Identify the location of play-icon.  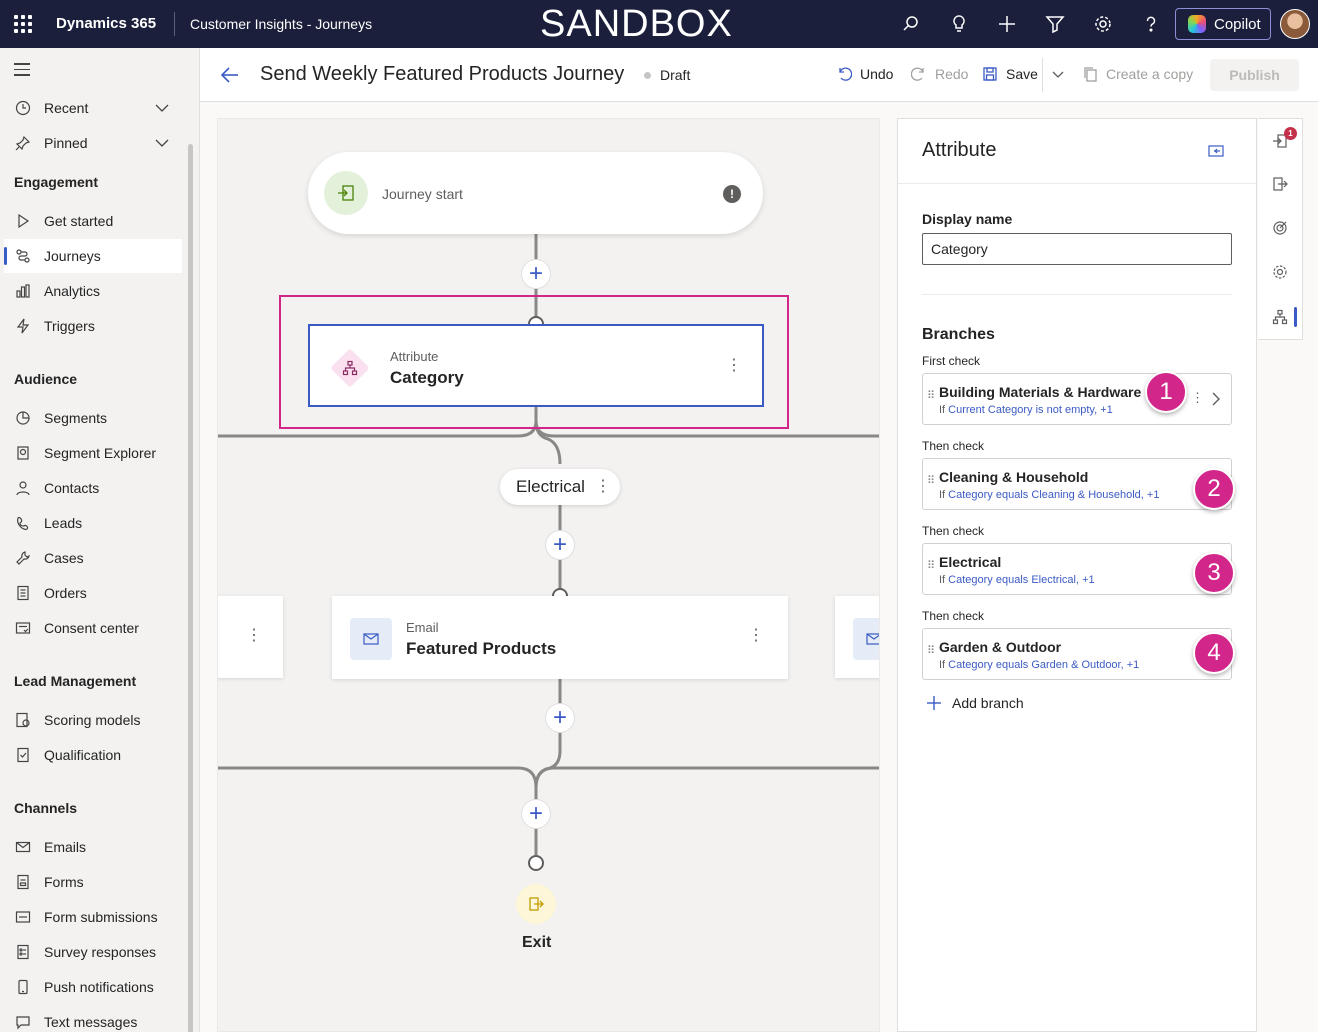
(23, 221).